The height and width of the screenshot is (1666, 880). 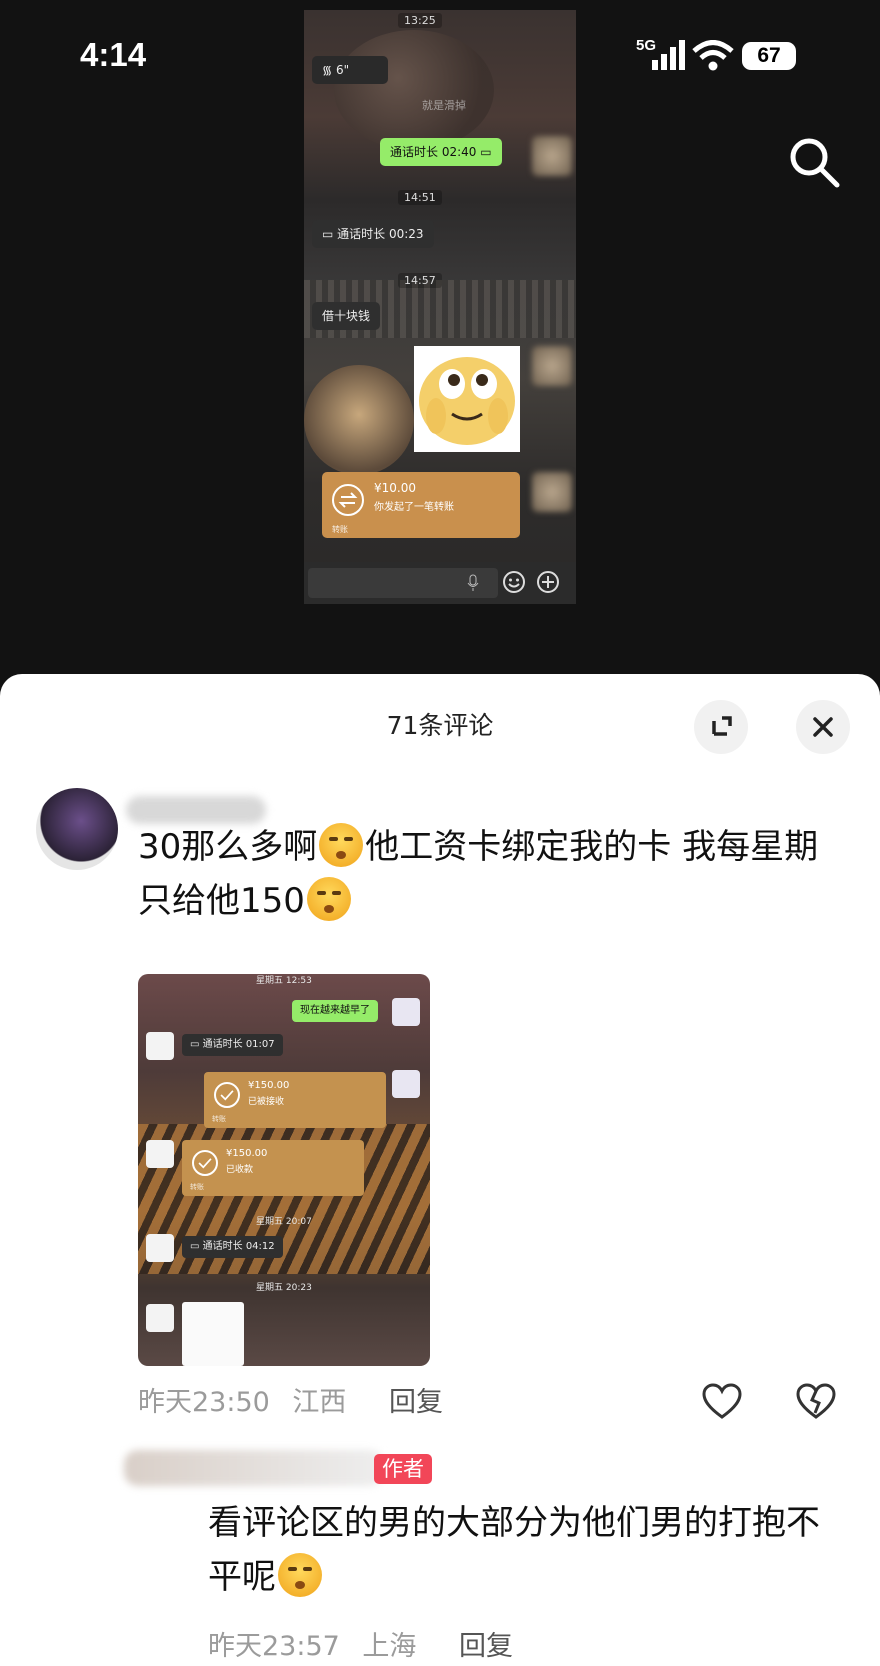 What do you see at coordinates (343, 70) in the screenshot?
I see `voice-duration: 6"` at bounding box center [343, 70].